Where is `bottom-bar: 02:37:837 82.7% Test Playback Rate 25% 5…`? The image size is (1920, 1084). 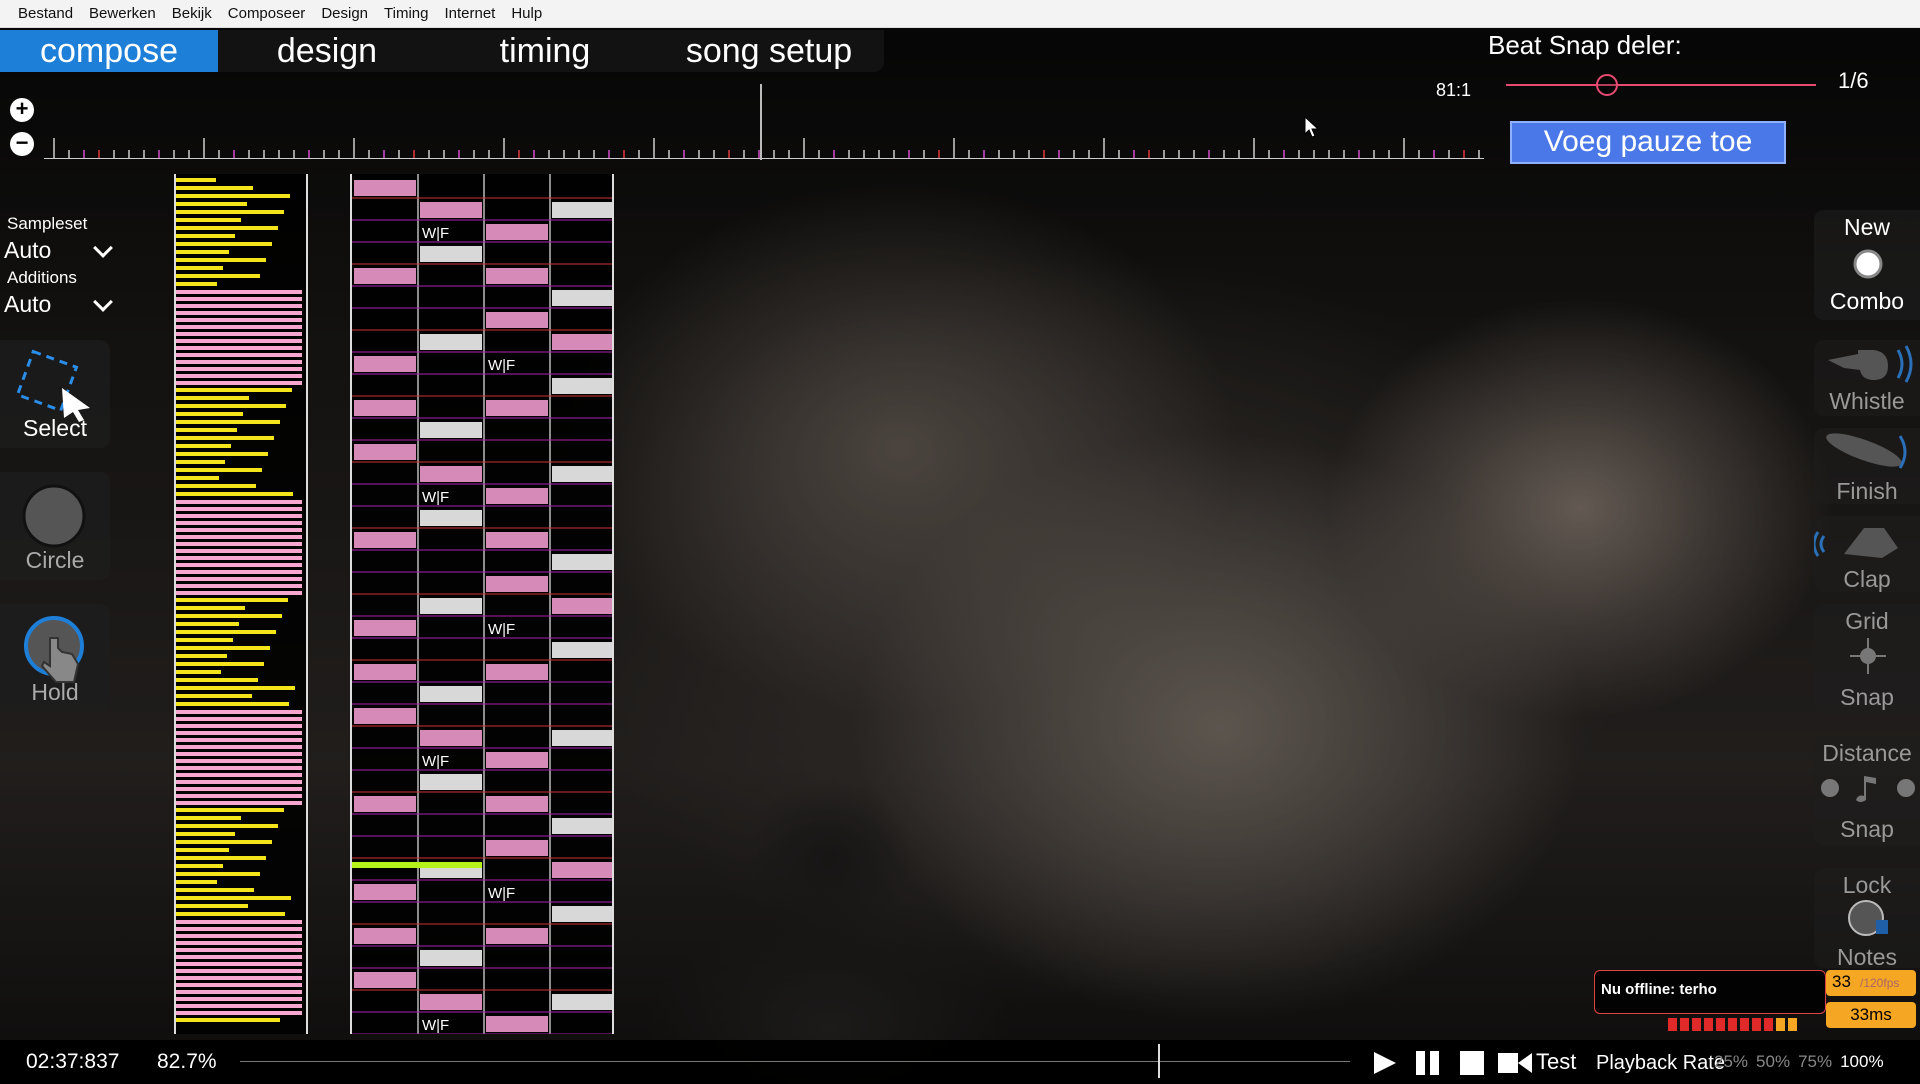
bottom-bar: 02:37:837 82.7% Test Playback Rate 25% 5… is located at coordinates (960, 1062).